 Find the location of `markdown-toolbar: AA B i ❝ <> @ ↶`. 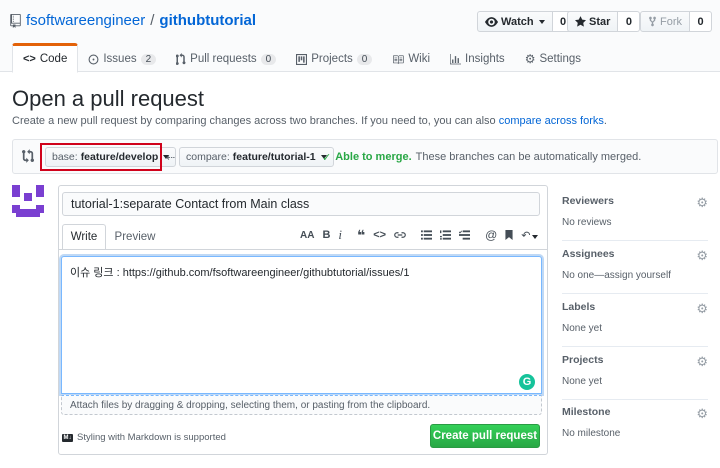

markdown-toolbar: AA B i ❝ <> @ ↶ is located at coordinates (422, 235).